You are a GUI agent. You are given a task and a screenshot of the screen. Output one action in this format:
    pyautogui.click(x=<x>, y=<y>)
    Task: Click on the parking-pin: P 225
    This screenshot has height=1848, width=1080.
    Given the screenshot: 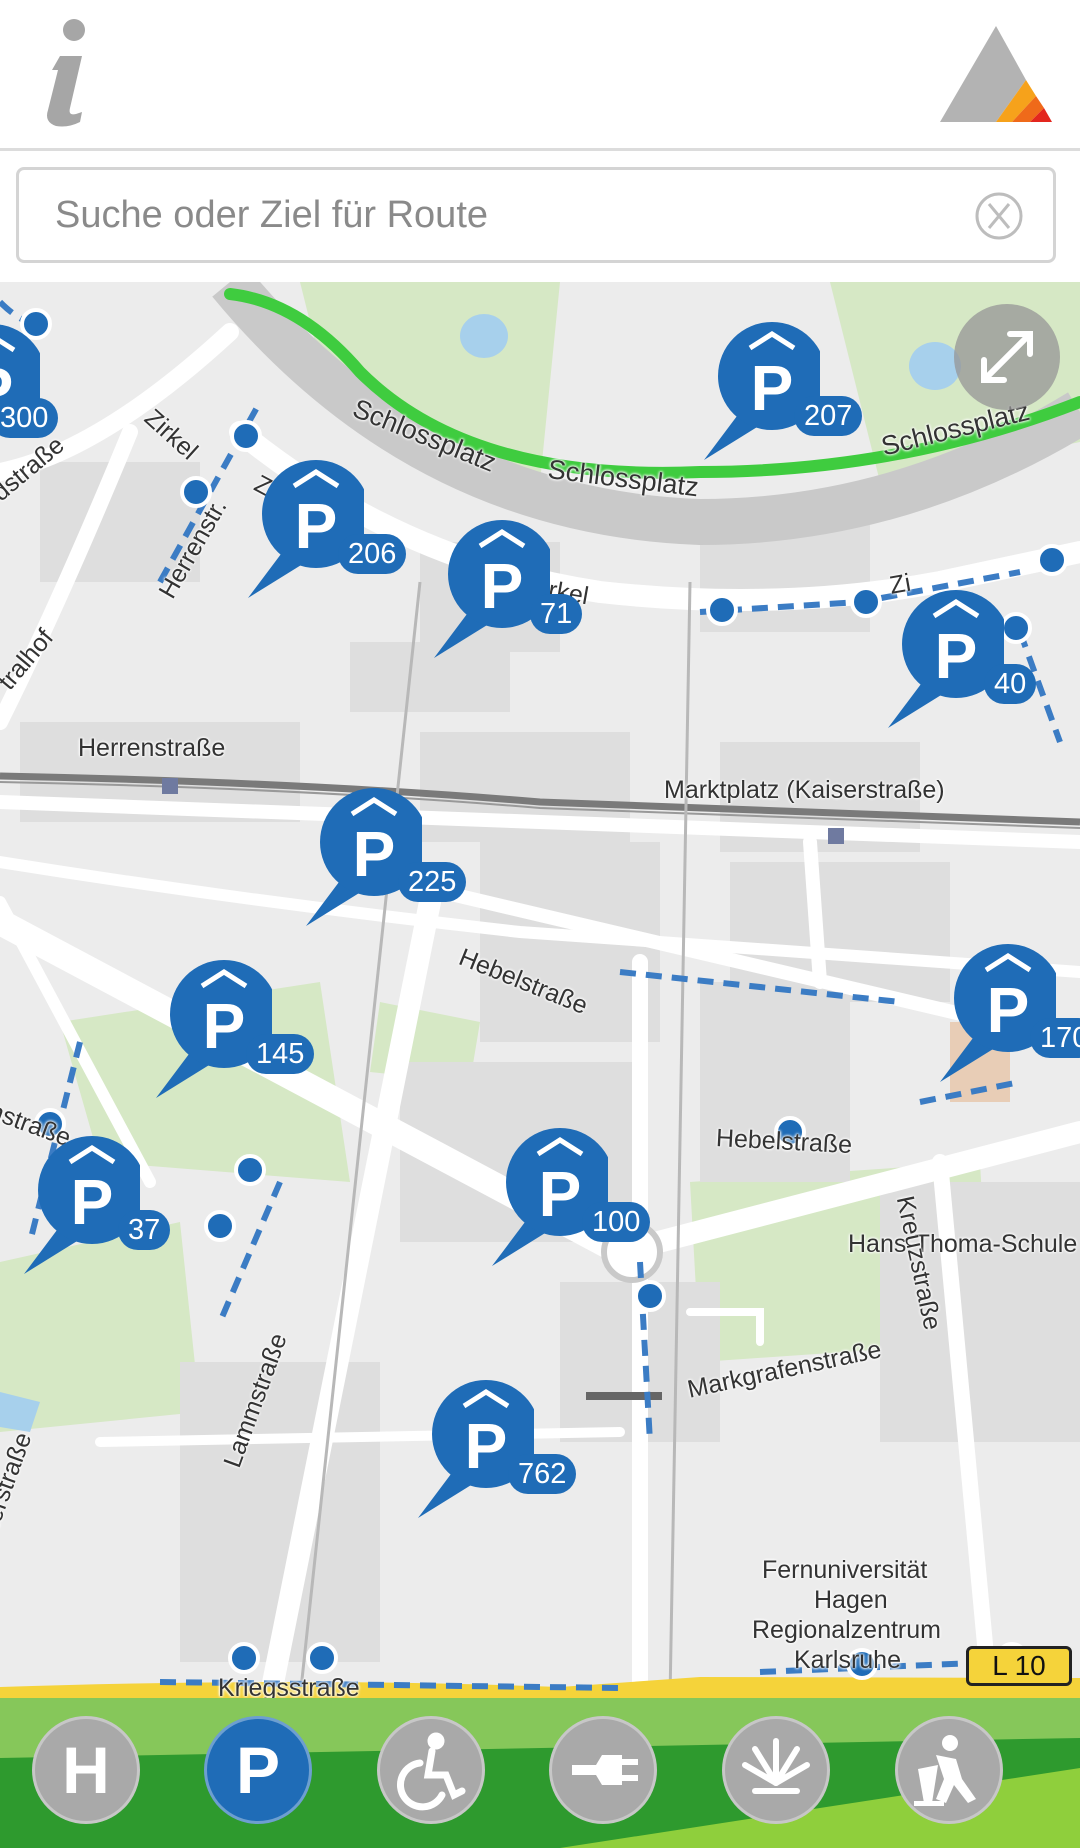 What is the action you would take?
    pyautogui.click(x=384, y=856)
    